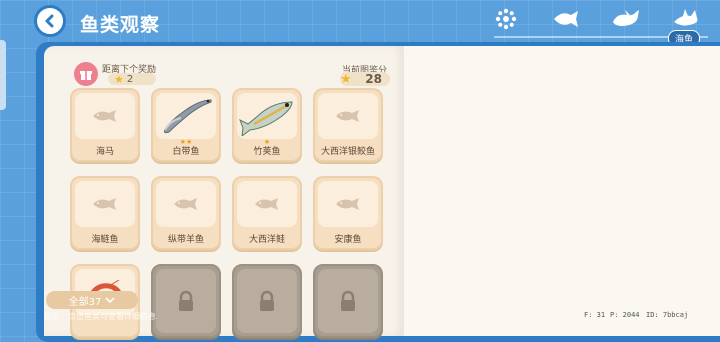 This screenshot has height=342, width=720. I want to click on fish-card: 纵带羊鱼, so click(186, 213).